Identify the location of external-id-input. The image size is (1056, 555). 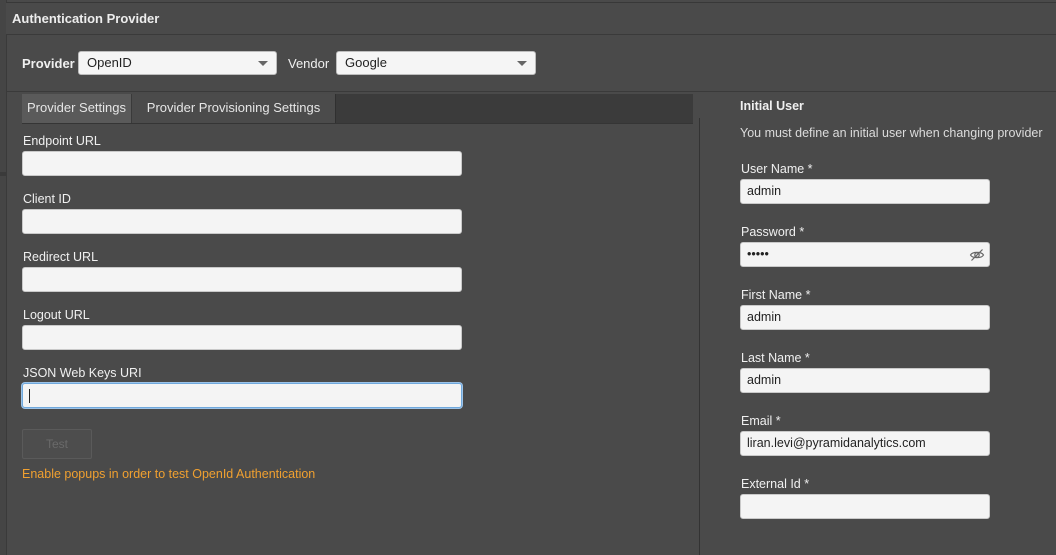
(865, 506).